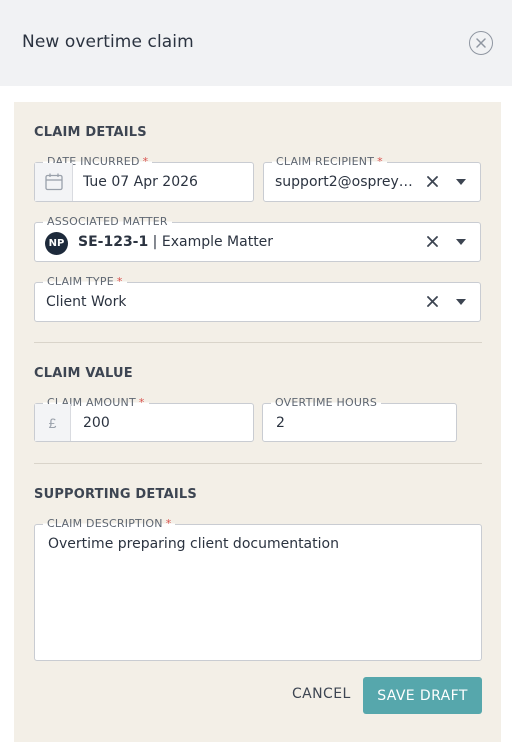  What do you see at coordinates (461, 302) in the screenshot?
I see `claim-type-chevron-down-icon` at bounding box center [461, 302].